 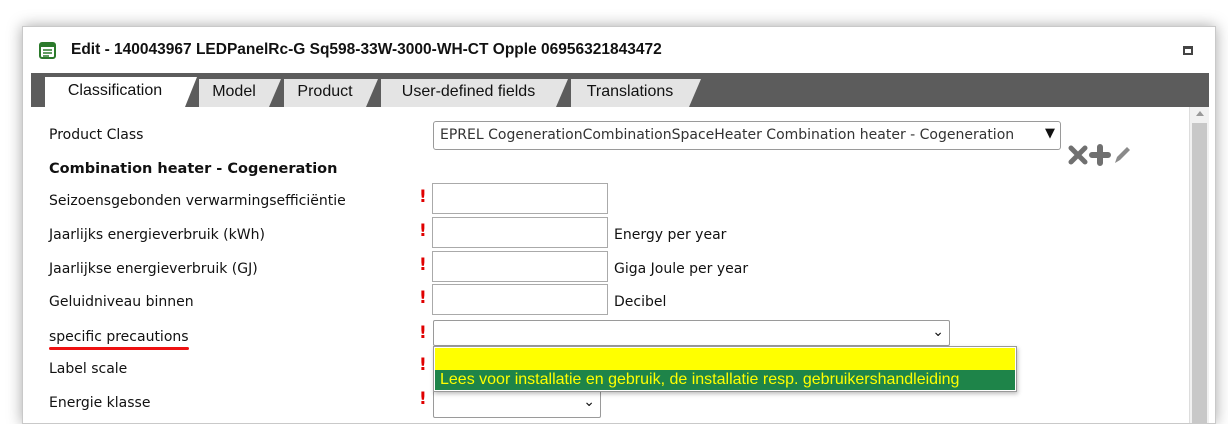 What do you see at coordinates (1188, 50) in the screenshot?
I see `maximize-icon` at bounding box center [1188, 50].